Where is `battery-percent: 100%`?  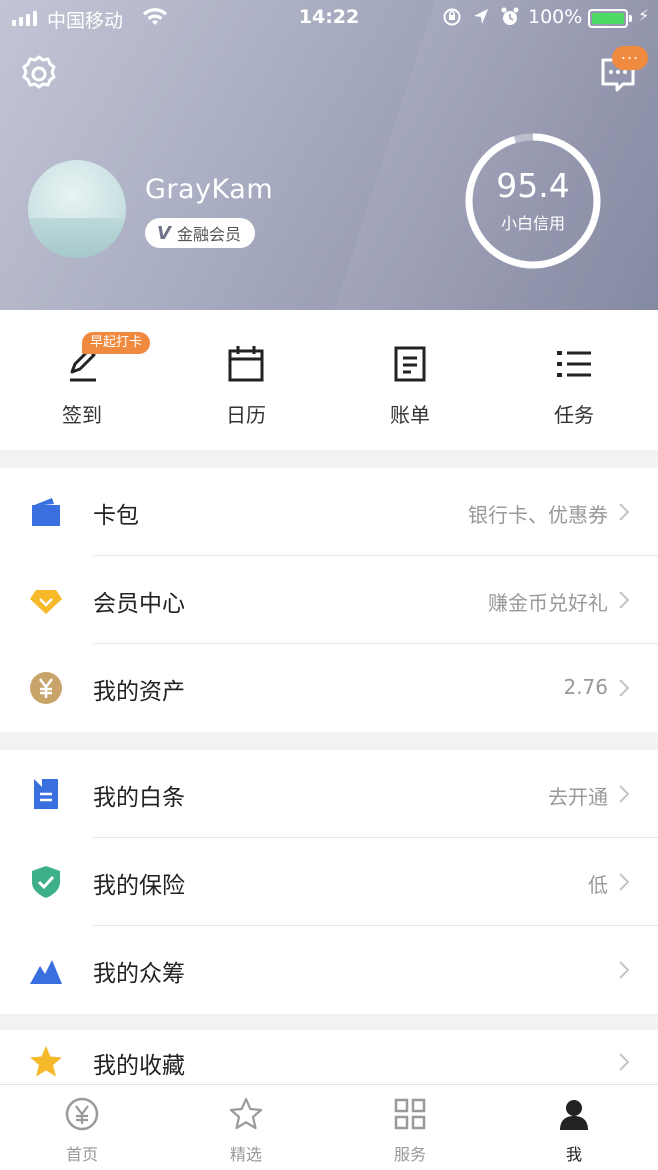
battery-percent: 100% is located at coordinates (555, 17).